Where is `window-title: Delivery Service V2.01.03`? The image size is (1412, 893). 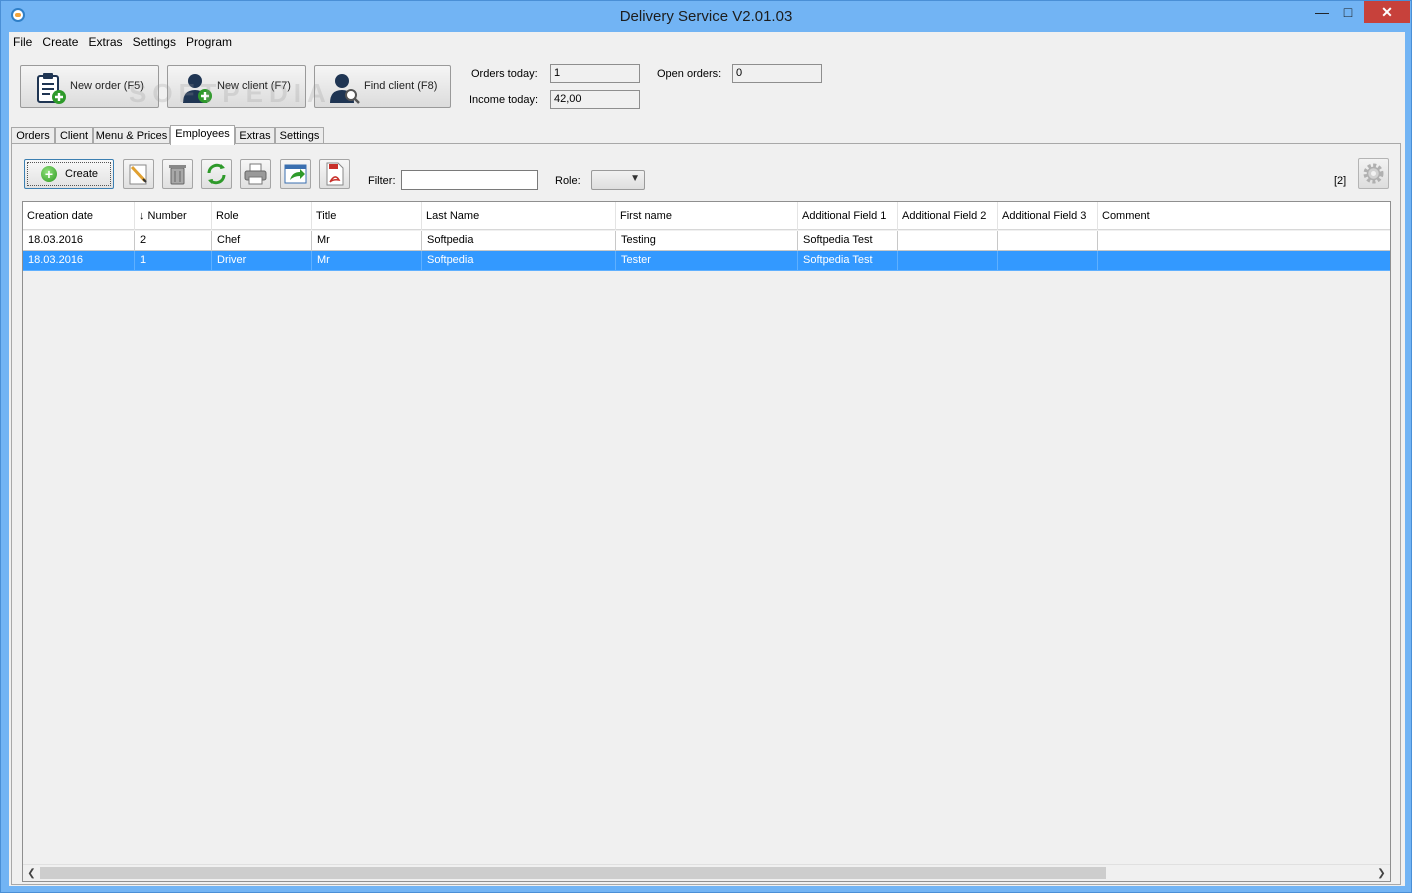
window-title: Delivery Service V2.01.03 is located at coordinates (706, 16).